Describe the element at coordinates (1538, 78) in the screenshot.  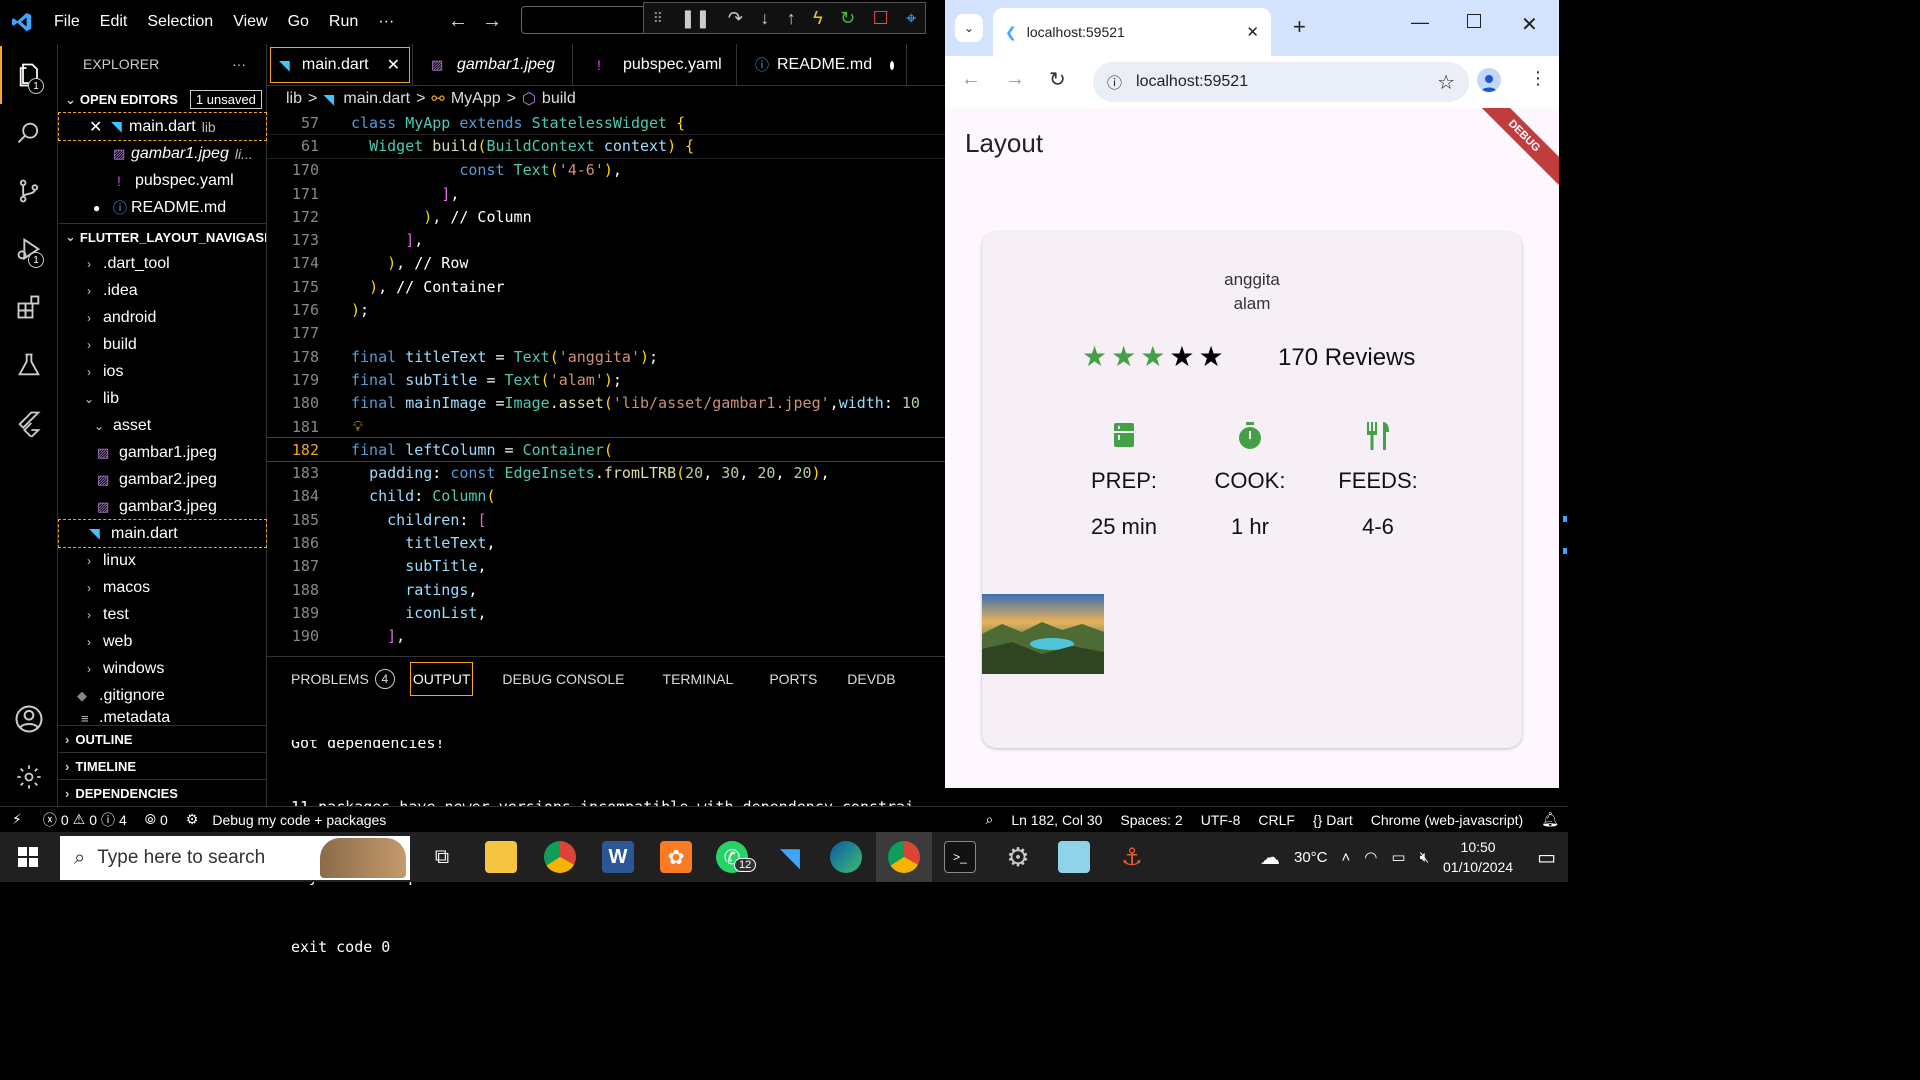
I see `chrome-menu-icon: ⋮` at that location.